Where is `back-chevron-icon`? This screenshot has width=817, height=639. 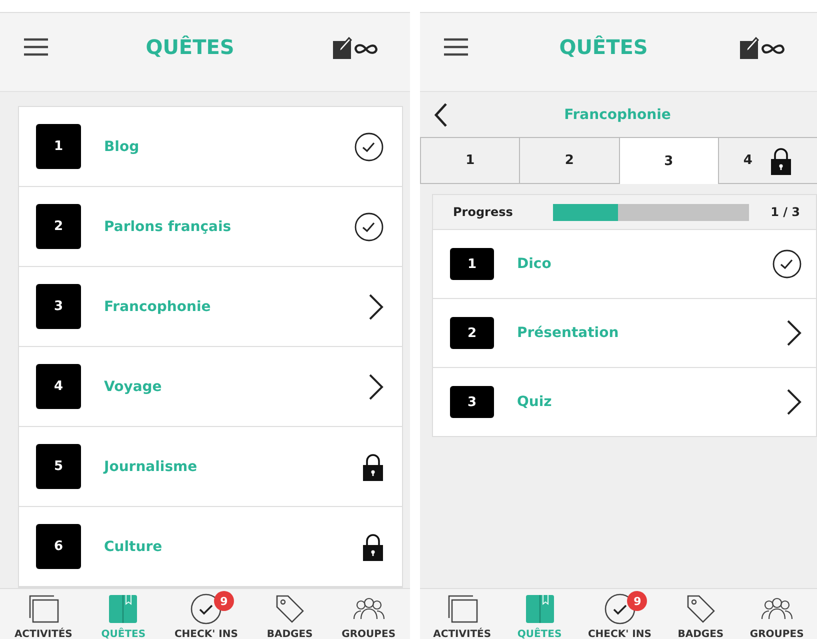 back-chevron-icon is located at coordinates (441, 114).